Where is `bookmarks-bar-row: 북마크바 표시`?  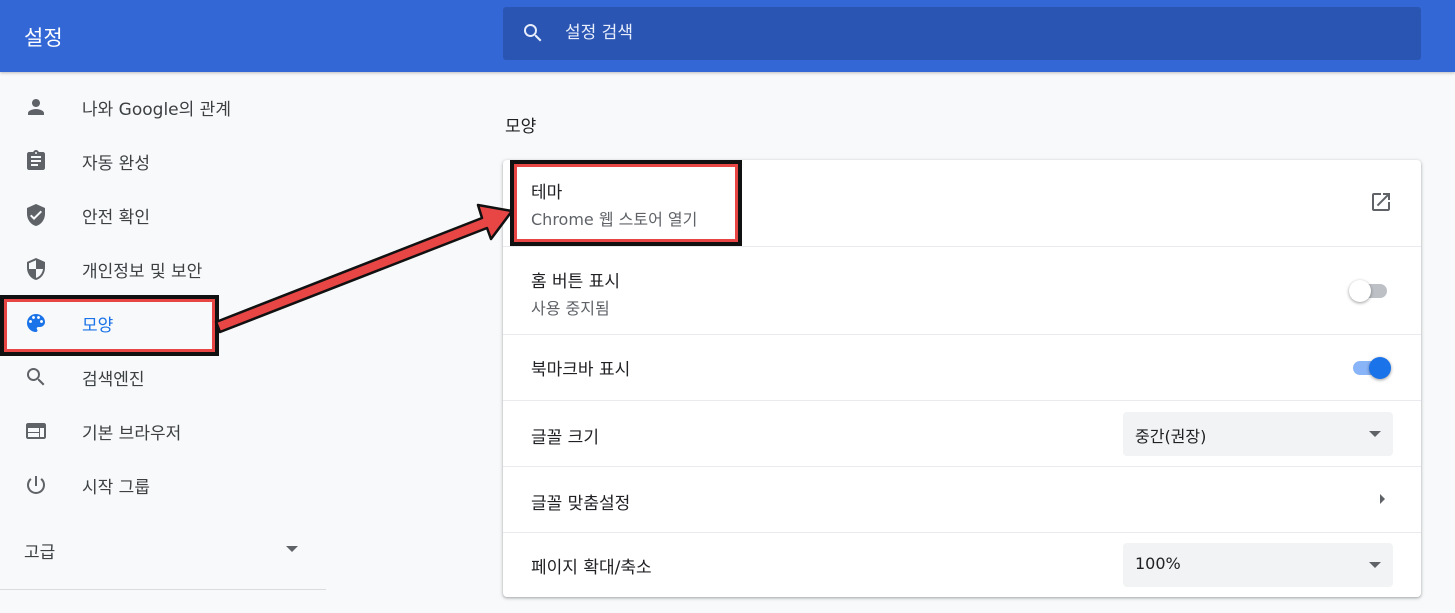 bookmarks-bar-row: 북마크바 표시 is located at coordinates (962, 367).